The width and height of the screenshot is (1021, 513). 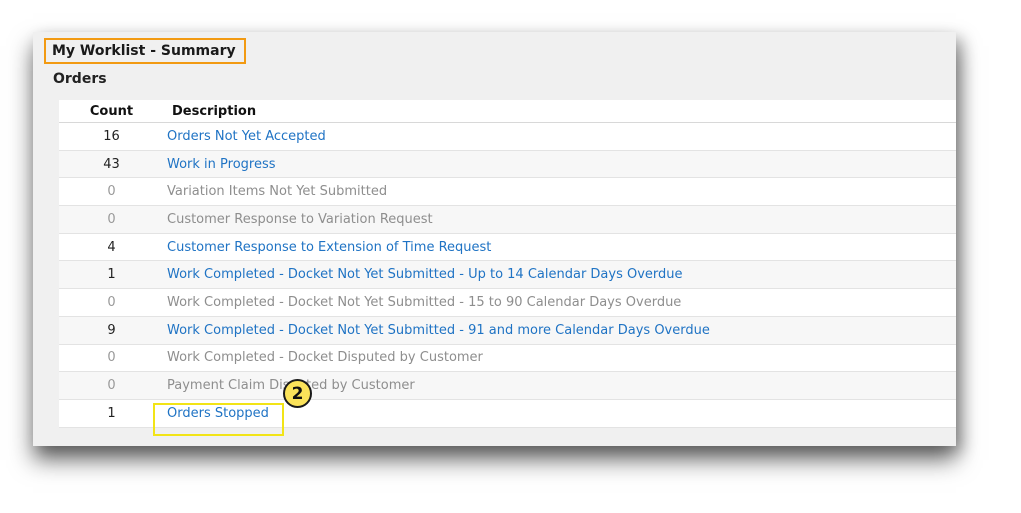 I want to click on step-badge: 2, so click(x=297, y=393).